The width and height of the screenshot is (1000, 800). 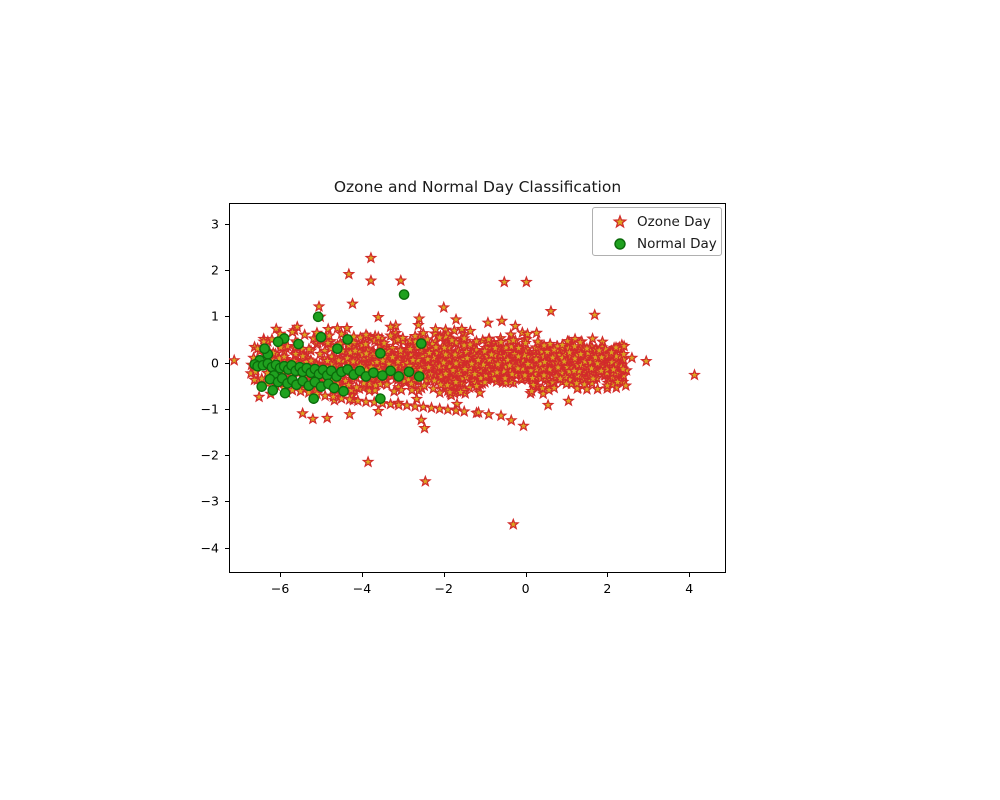 What do you see at coordinates (689, 588) in the screenshot?
I see `x-tick-label: 4` at bounding box center [689, 588].